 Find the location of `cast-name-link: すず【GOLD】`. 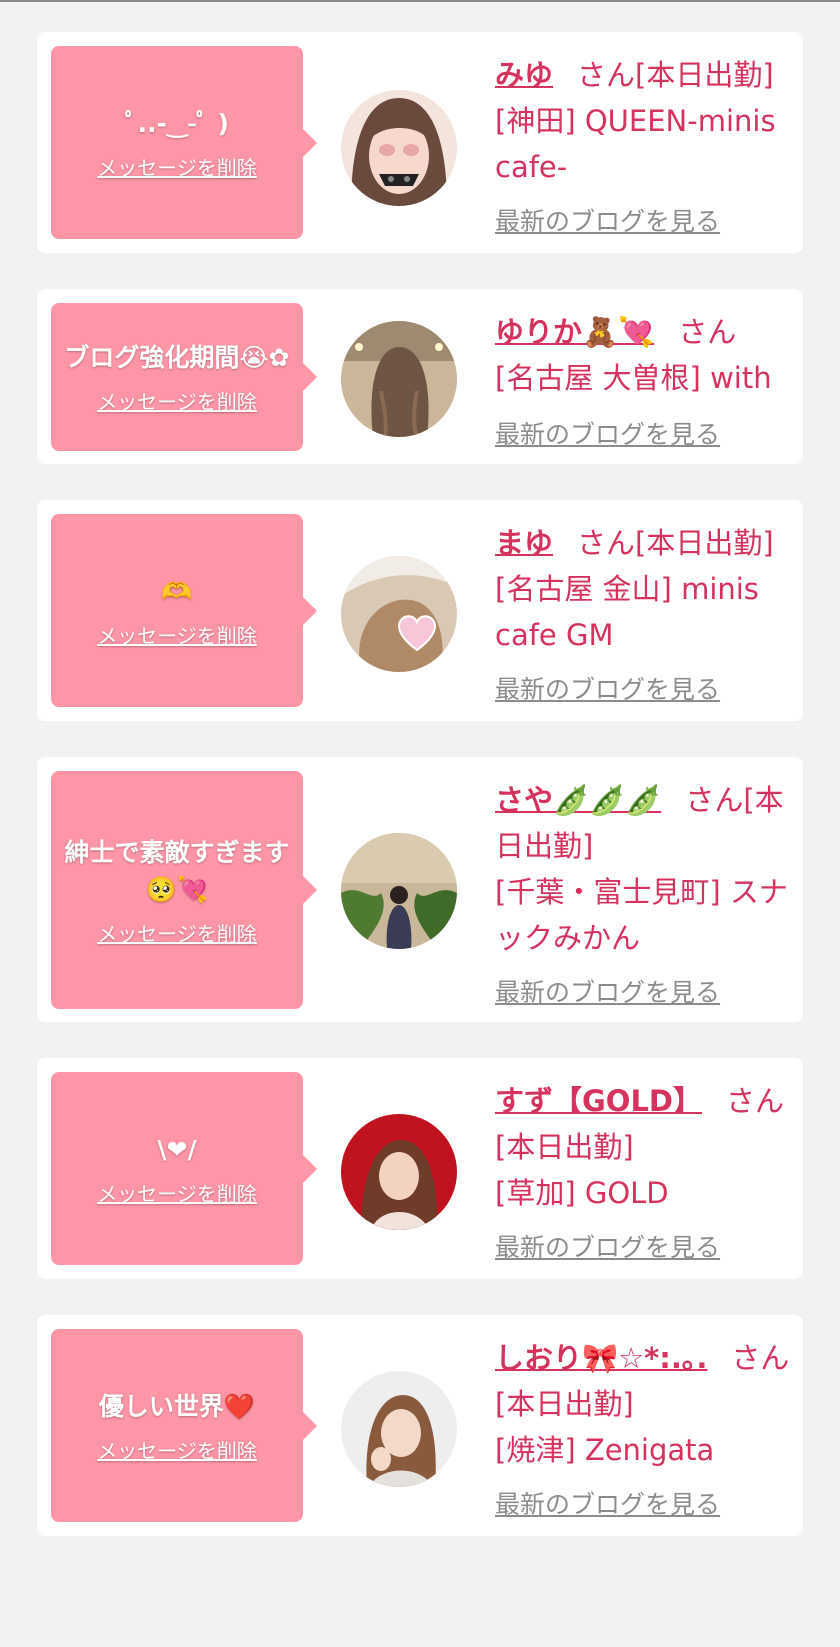

cast-name-link: すず【GOLD】 is located at coordinates (598, 1101).